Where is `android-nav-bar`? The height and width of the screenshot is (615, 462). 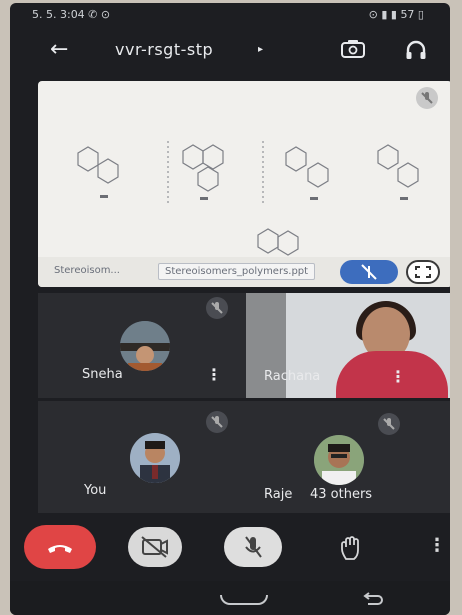 android-nav-bar is located at coordinates (230, 598).